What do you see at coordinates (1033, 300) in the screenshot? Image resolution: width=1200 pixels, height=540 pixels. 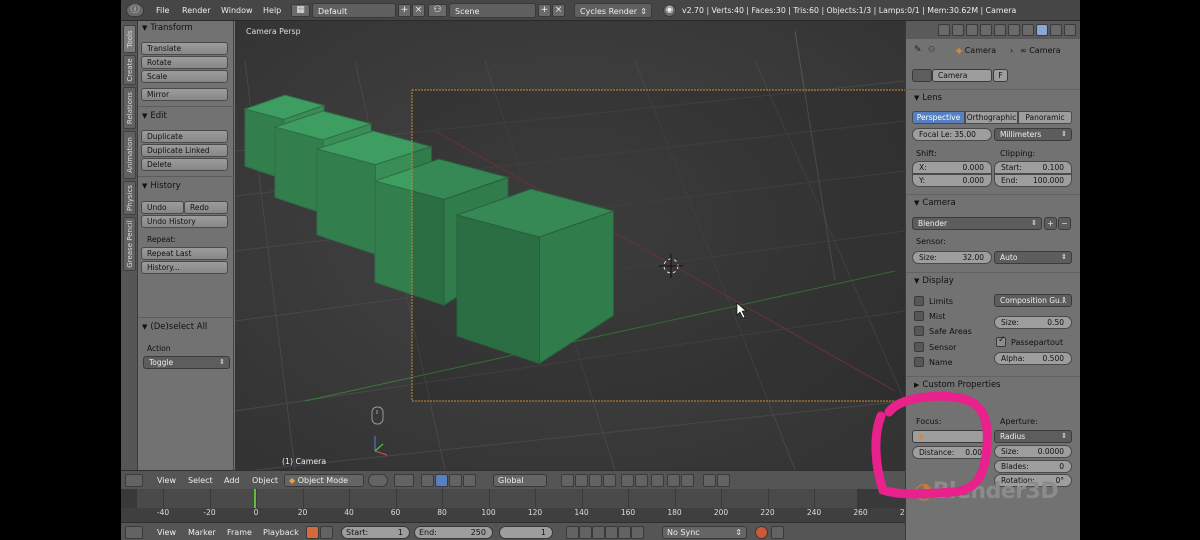 I see `composition-guides-select: Composition Gu... ⇕` at bounding box center [1033, 300].